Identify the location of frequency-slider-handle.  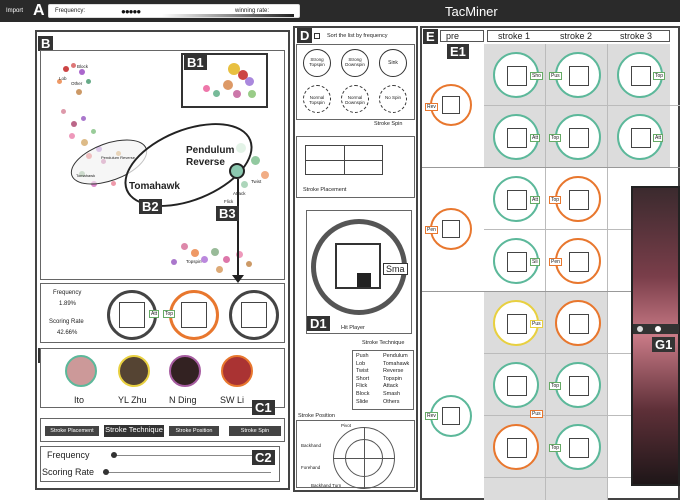
(114, 455).